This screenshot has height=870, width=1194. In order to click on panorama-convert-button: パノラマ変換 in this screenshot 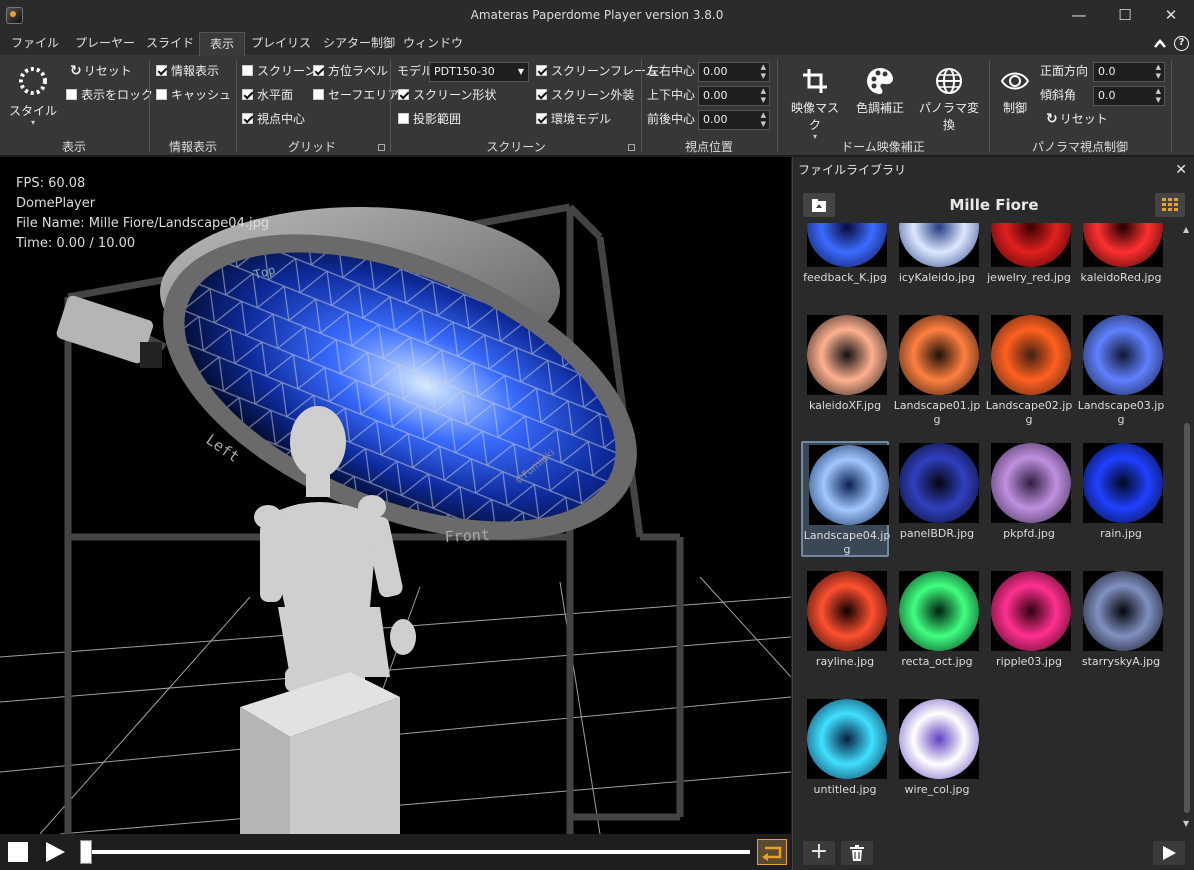, I will do `click(949, 99)`.